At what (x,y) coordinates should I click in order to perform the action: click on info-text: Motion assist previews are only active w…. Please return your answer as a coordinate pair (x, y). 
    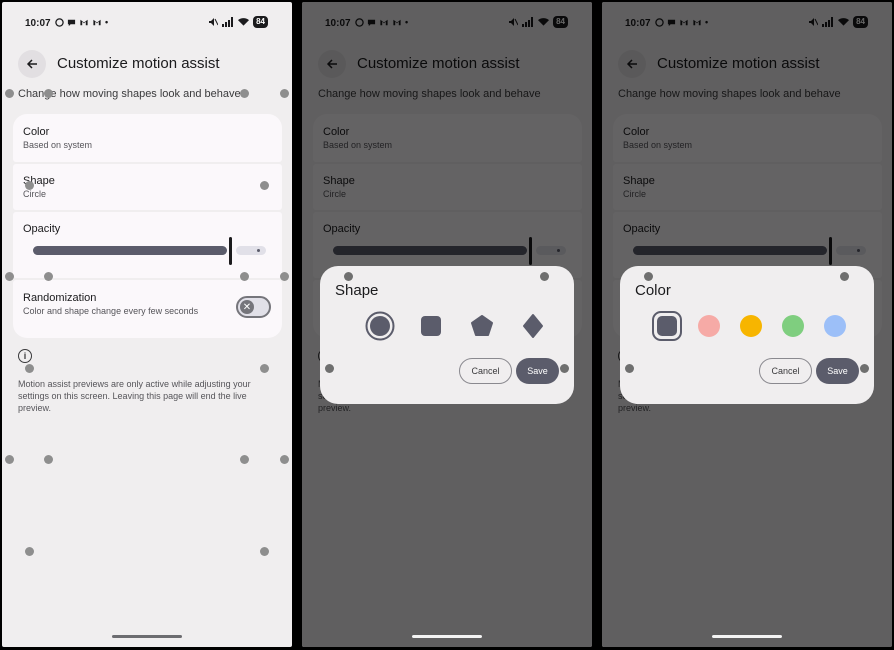
    Looking at the image, I should click on (134, 396).